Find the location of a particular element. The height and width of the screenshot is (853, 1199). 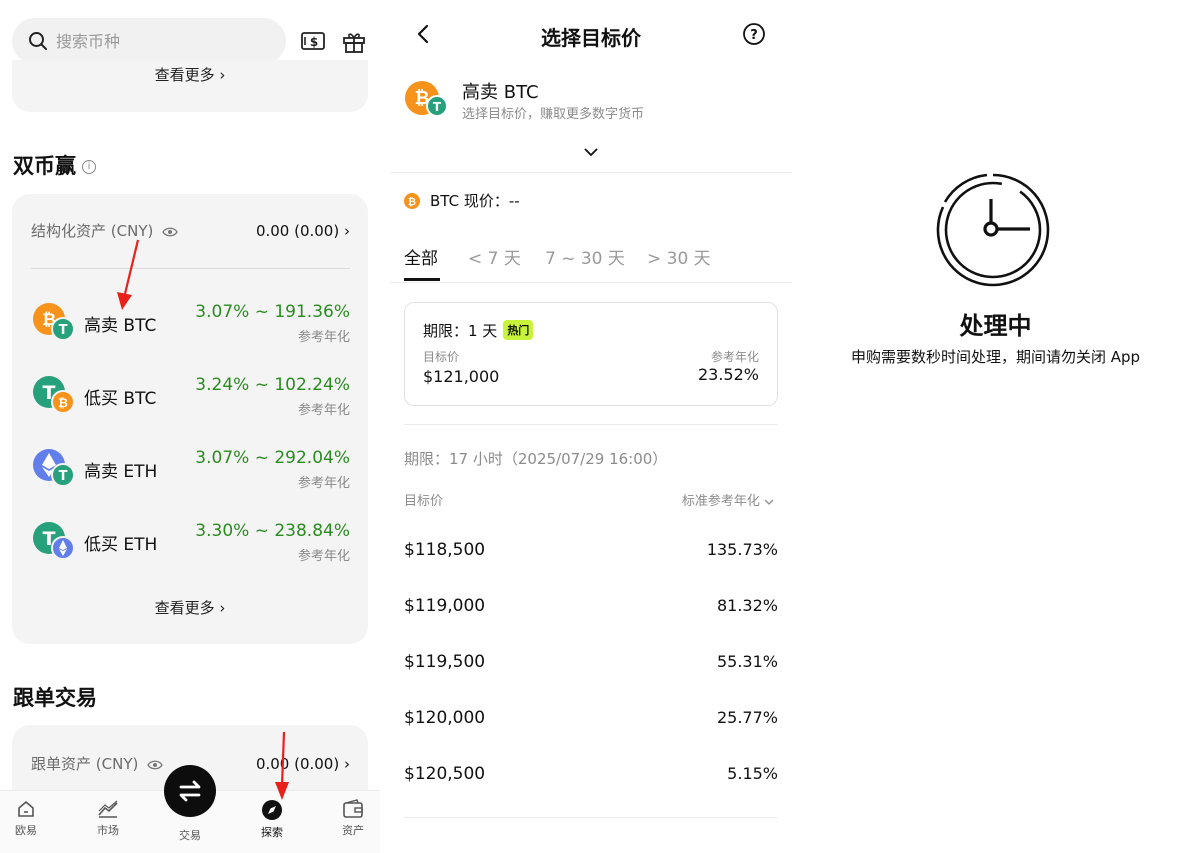

column-header-apy-sort: 标准参考年化 is located at coordinates (728, 499).